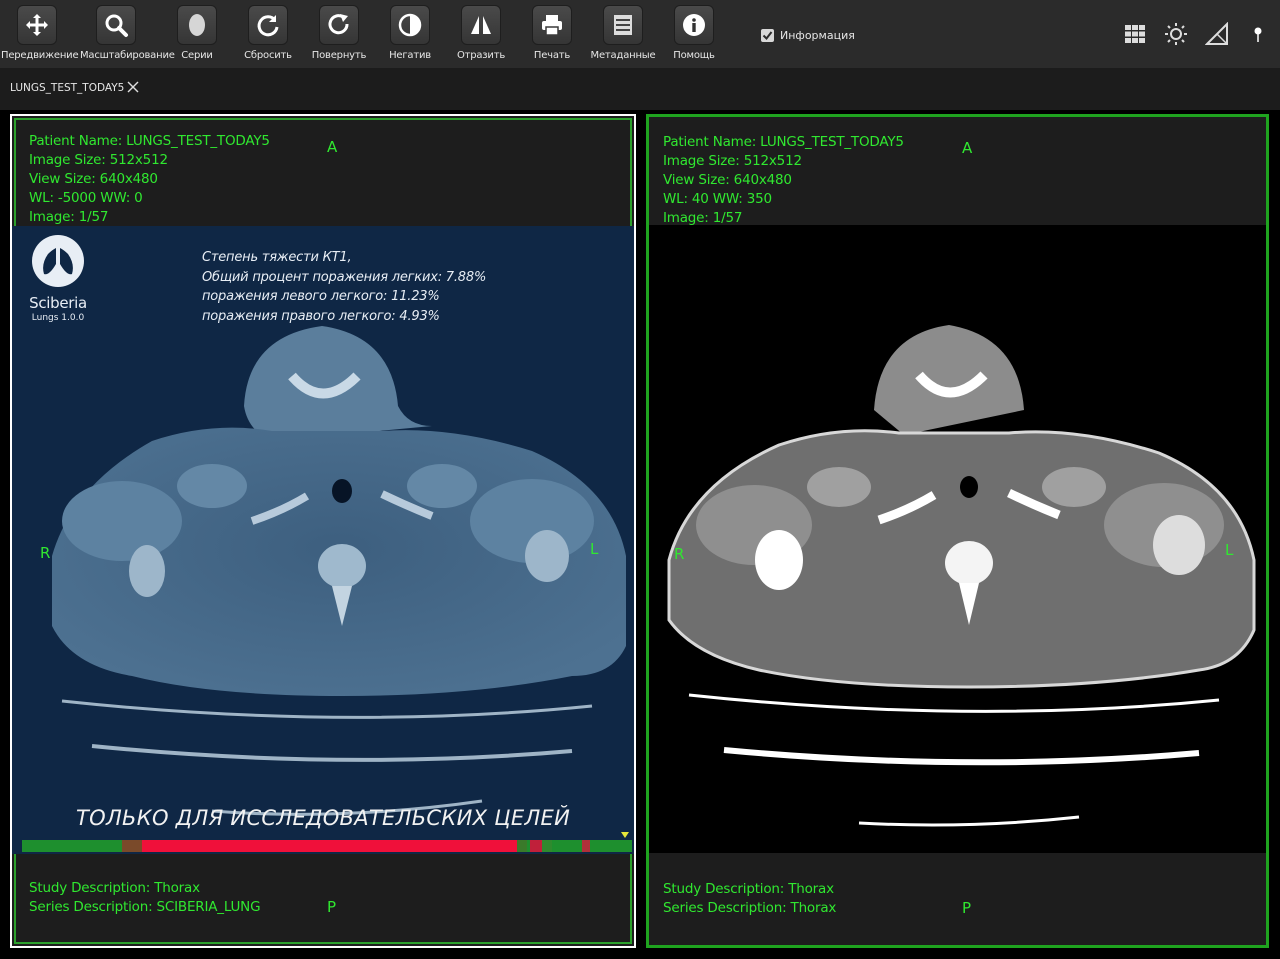  I want to click on print-button: Печать, so click(552, 35).